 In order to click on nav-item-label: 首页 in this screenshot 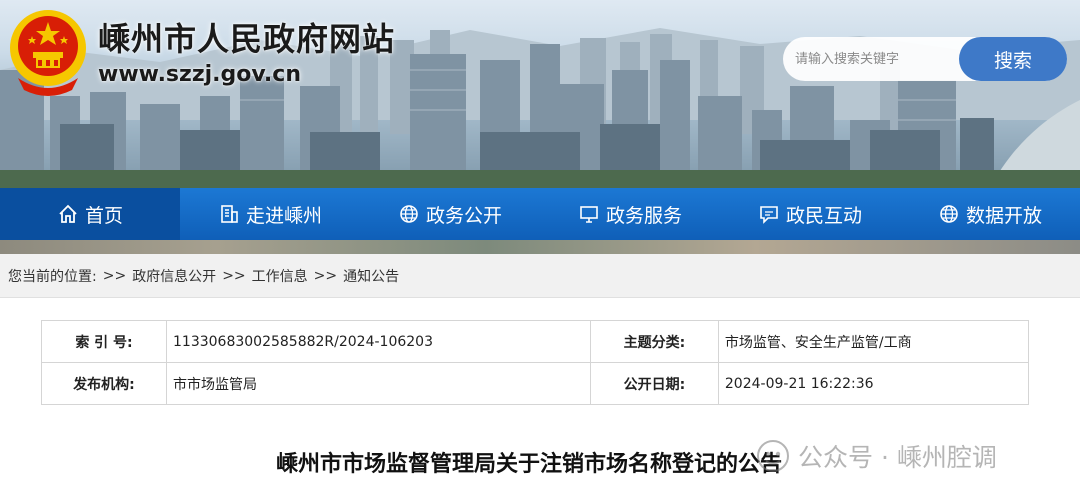, I will do `click(103, 215)`.